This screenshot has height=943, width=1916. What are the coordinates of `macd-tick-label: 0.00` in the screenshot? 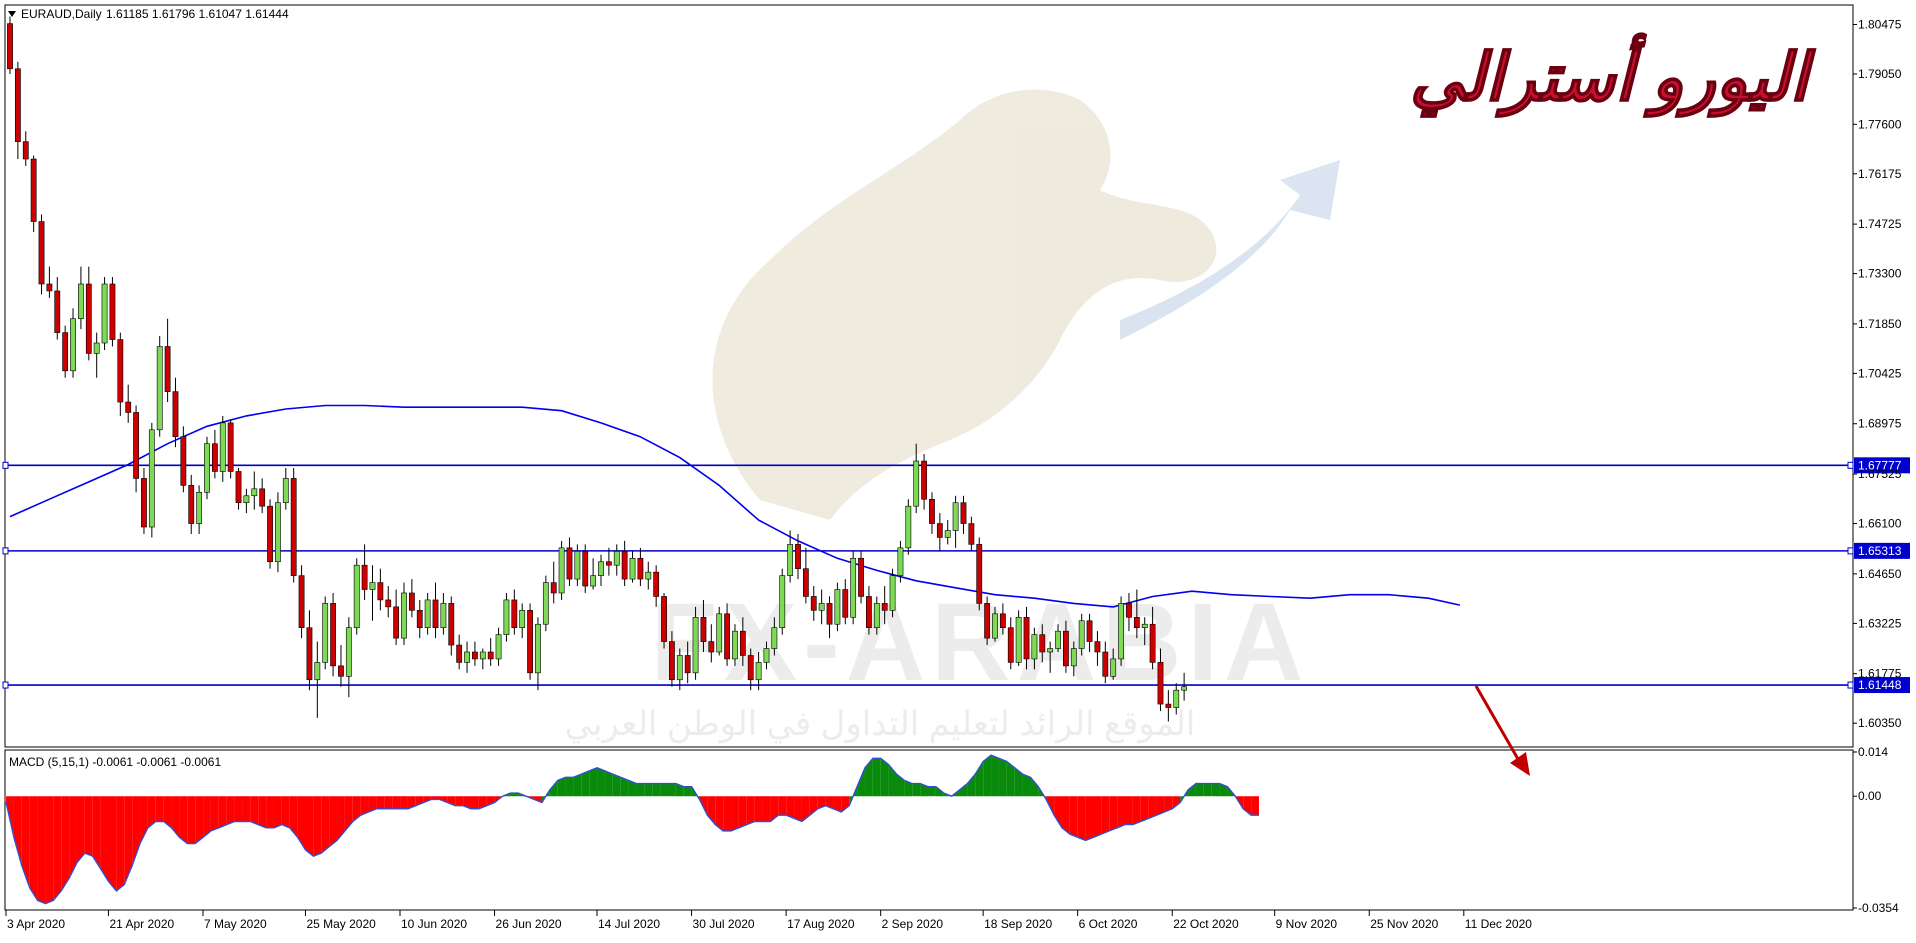 It's located at (1870, 796).